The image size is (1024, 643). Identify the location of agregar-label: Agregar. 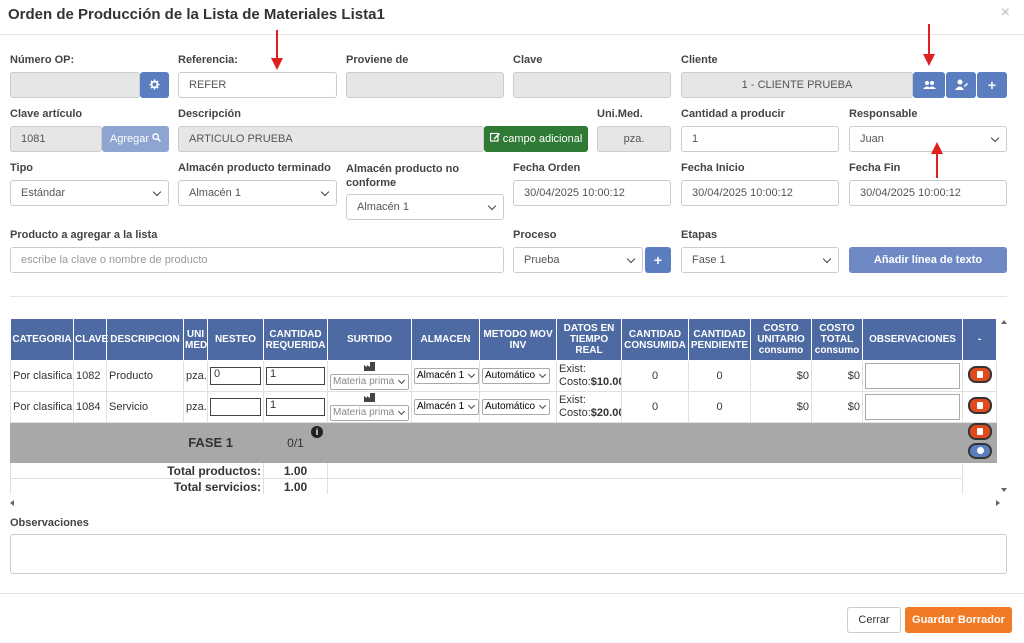
(129, 139).